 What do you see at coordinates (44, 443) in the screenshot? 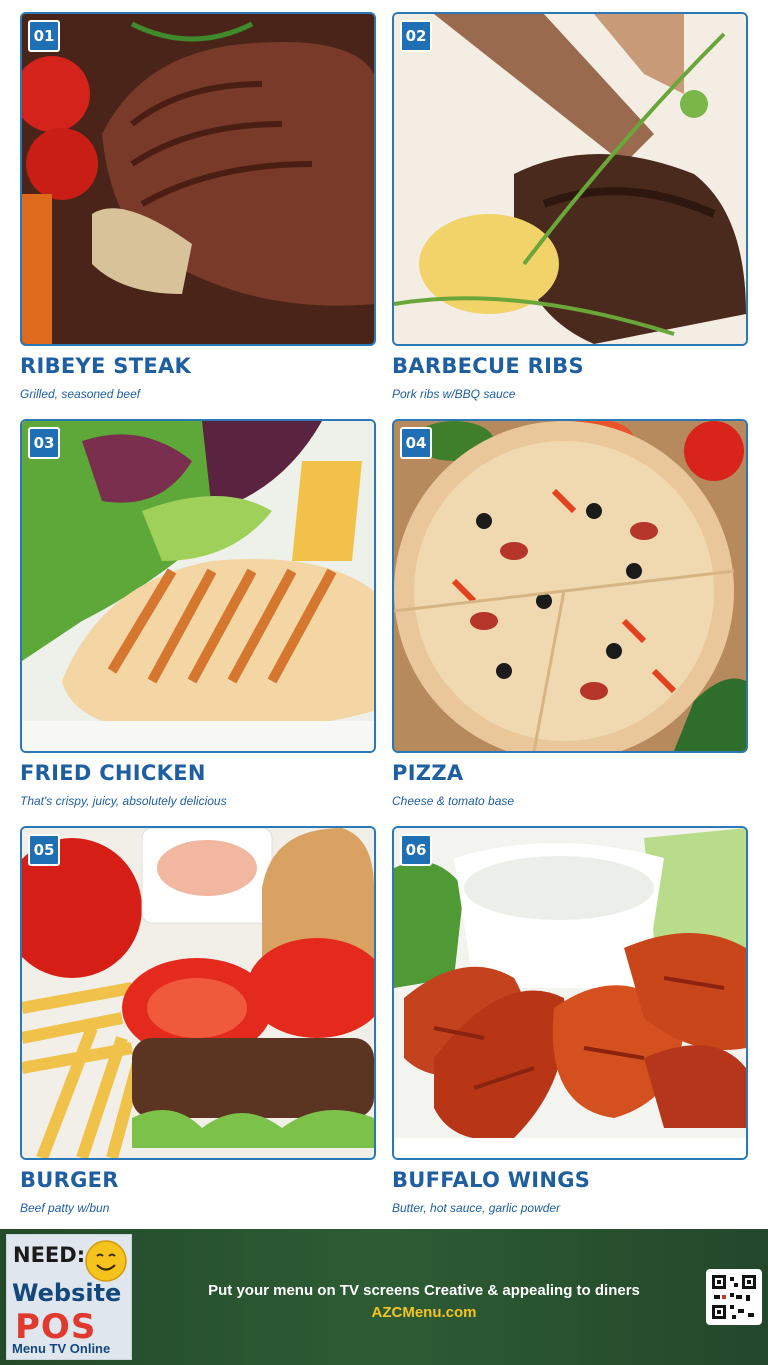
I see `item-number-badge: 03` at bounding box center [44, 443].